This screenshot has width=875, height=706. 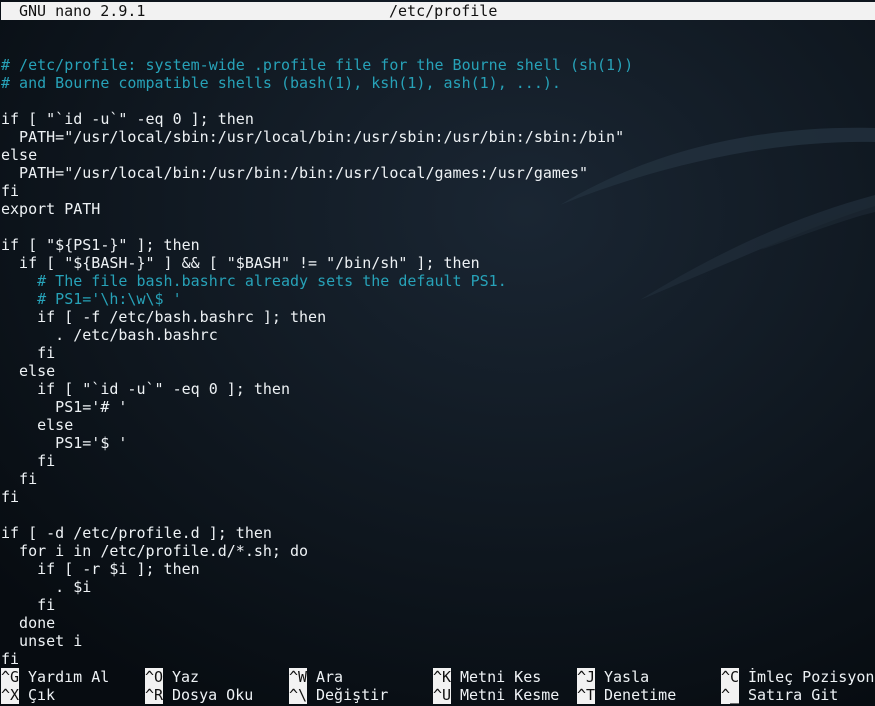 What do you see at coordinates (640, 695) in the screenshot?
I see `shortcut-label: Denetime` at bounding box center [640, 695].